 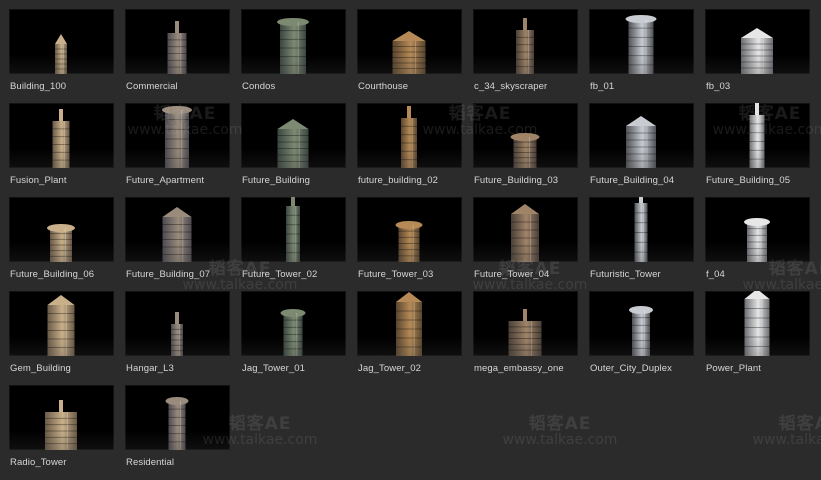 I want to click on asset-label: Future_Building_05, so click(x=748, y=180).